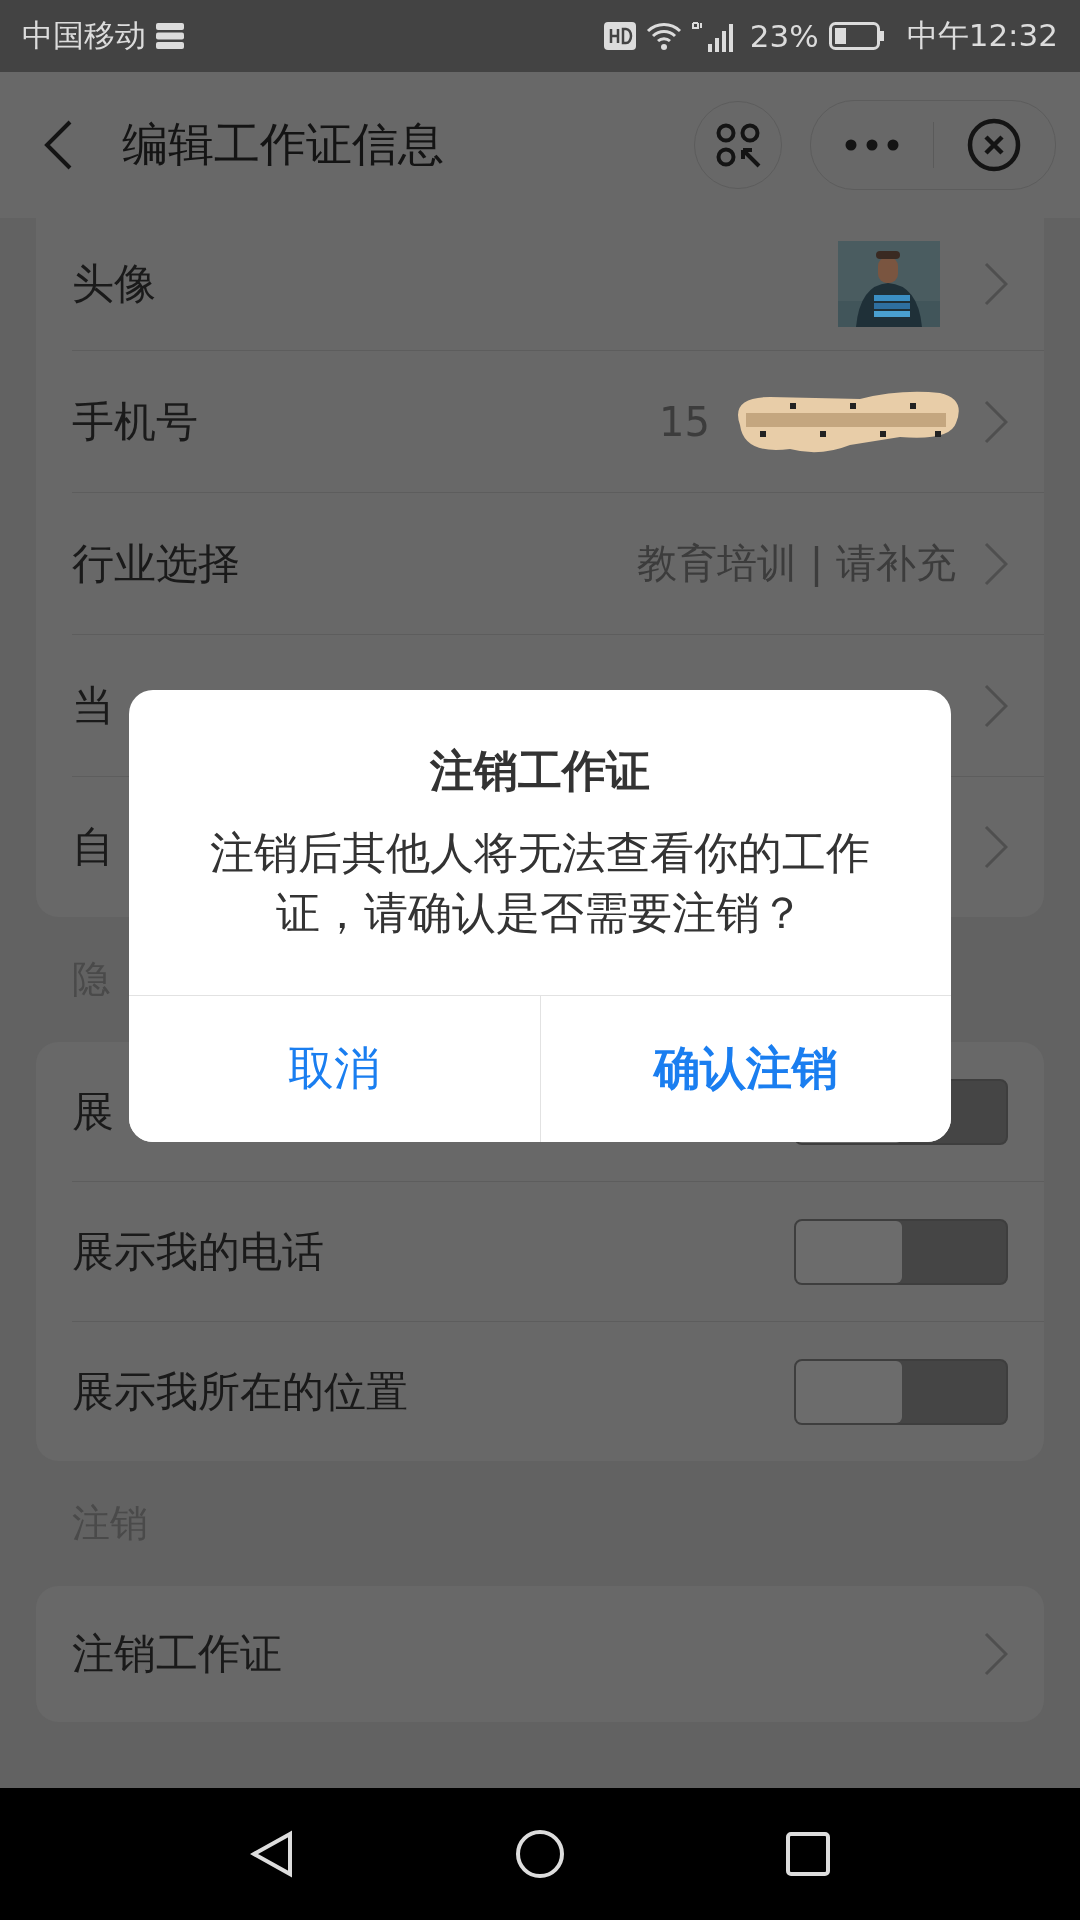 The height and width of the screenshot is (1920, 1080). I want to click on back-icon, so click(272, 1854).